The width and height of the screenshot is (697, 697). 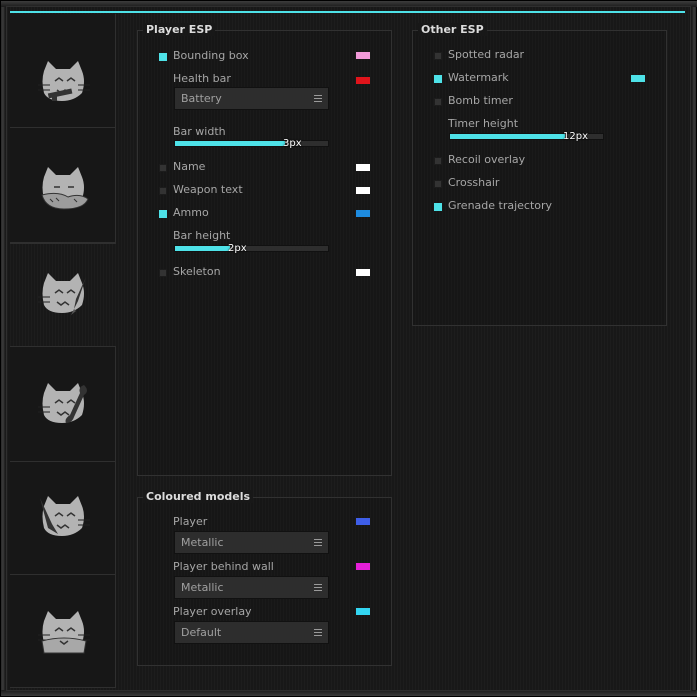 What do you see at coordinates (480, 100) in the screenshot?
I see `bomb-timer-label: Bomb timer` at bounding box center [480, 100].